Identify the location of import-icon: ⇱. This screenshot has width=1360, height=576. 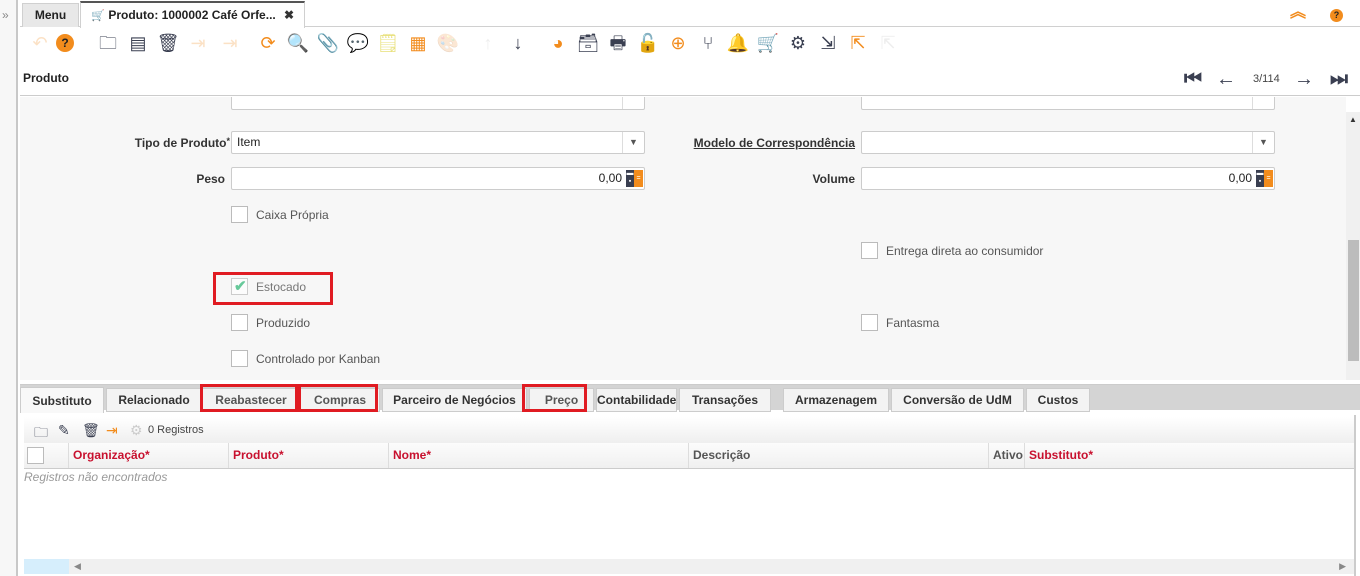
(858, 43).